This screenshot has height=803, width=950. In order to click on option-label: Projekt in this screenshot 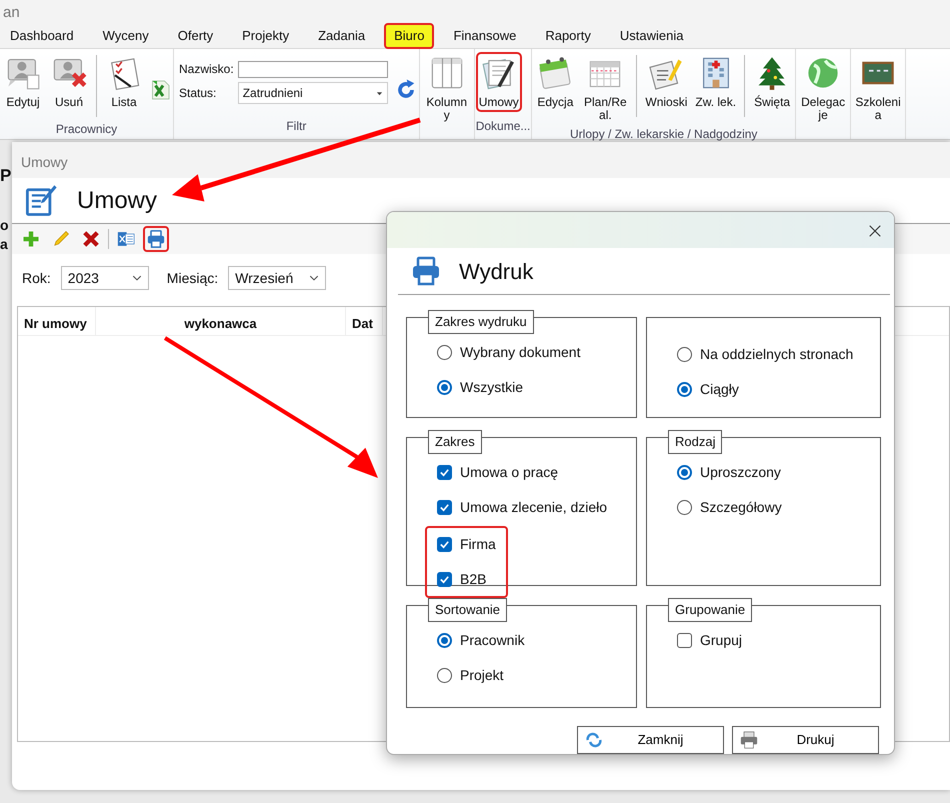, I will do `click(482, 675)`.